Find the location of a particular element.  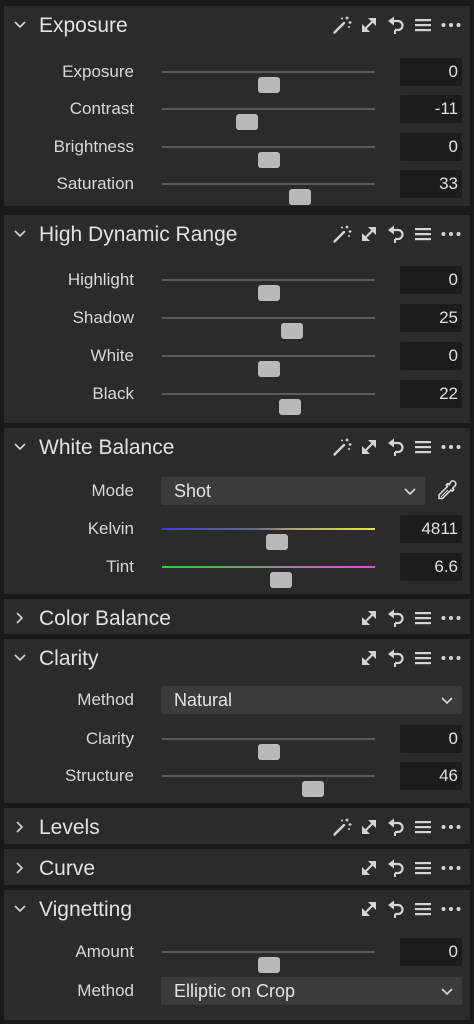

tint-value-field: 6.6 is located at coordinates (431, 567).